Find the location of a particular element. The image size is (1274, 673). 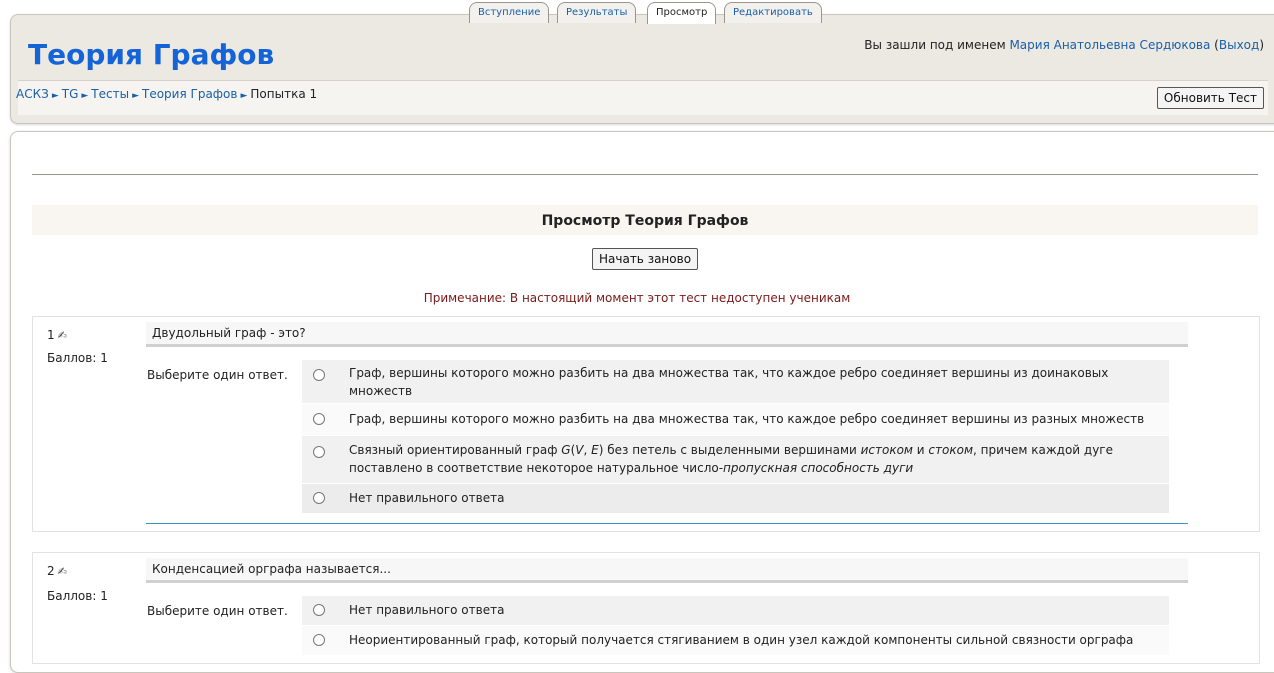

question-text-box: Двудольный граф - это? is located at coordinates (667, 334).